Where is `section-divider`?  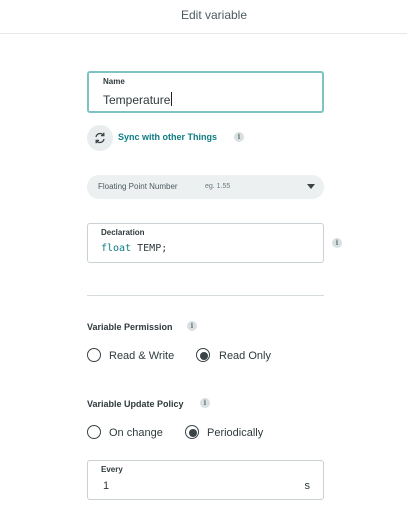
section-divider is located at coordinates (205, 295).